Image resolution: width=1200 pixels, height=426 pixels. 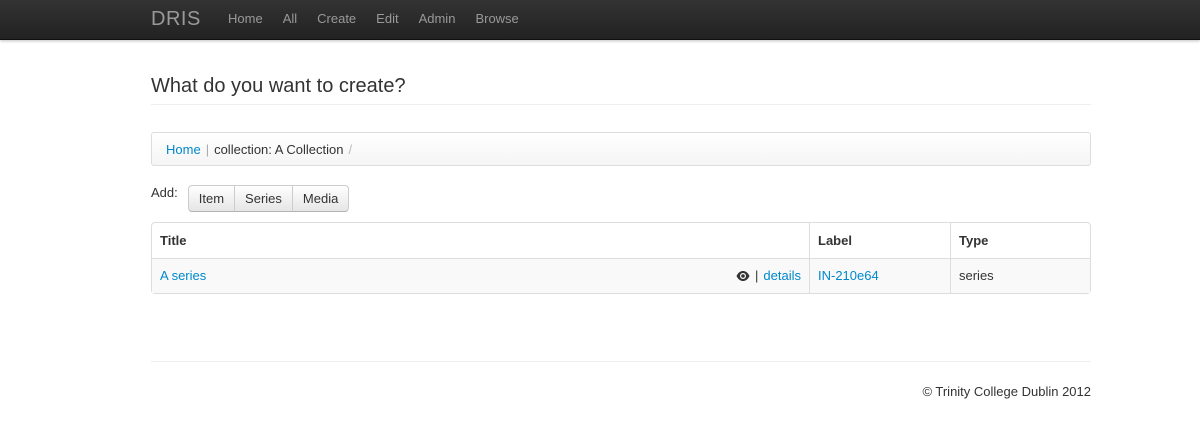 What do you see at coordinates (879, 275) in the screenshot?
I see `label-cell: IN-210e64` at bounding box center [879, 275].